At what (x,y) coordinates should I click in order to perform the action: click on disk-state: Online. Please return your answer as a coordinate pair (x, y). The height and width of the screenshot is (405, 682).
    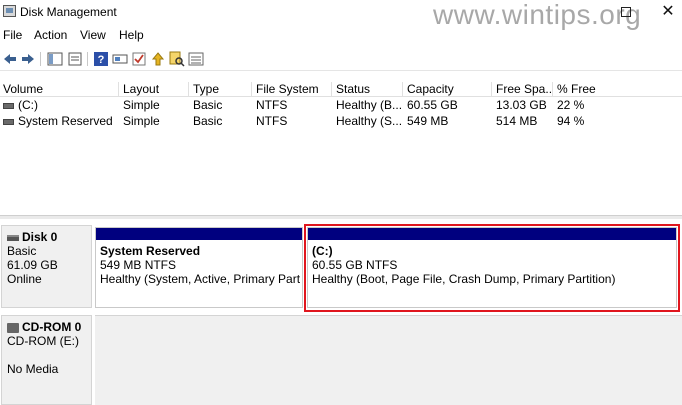
    Looking at the image, I should click on (24, 279).